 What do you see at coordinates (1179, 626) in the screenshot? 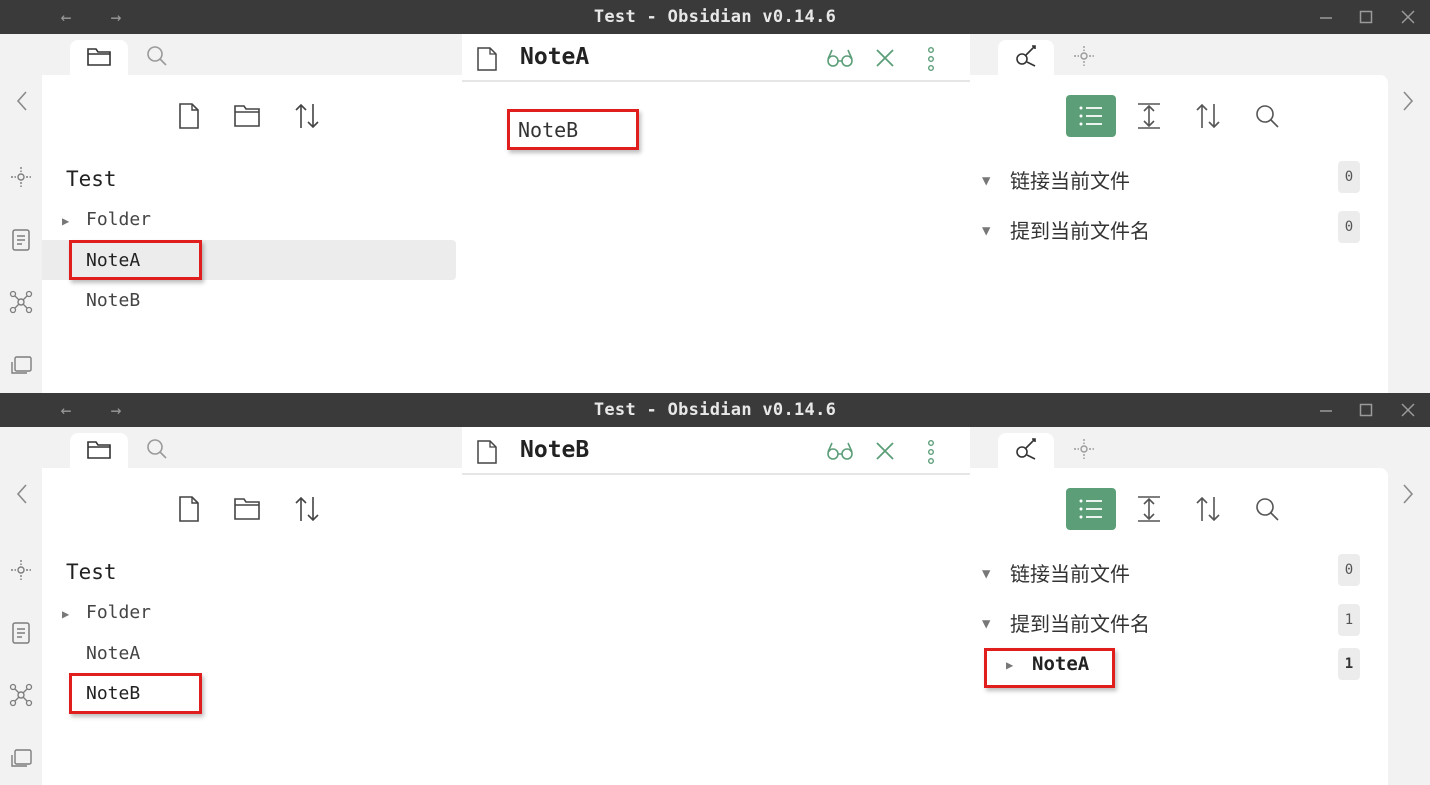
I see `backlinks-panel: ▼ 链接当前文件 0 ▼ 提到当前文件名 1 ▶ NoteA 1` at bounding box center [1179, 626].